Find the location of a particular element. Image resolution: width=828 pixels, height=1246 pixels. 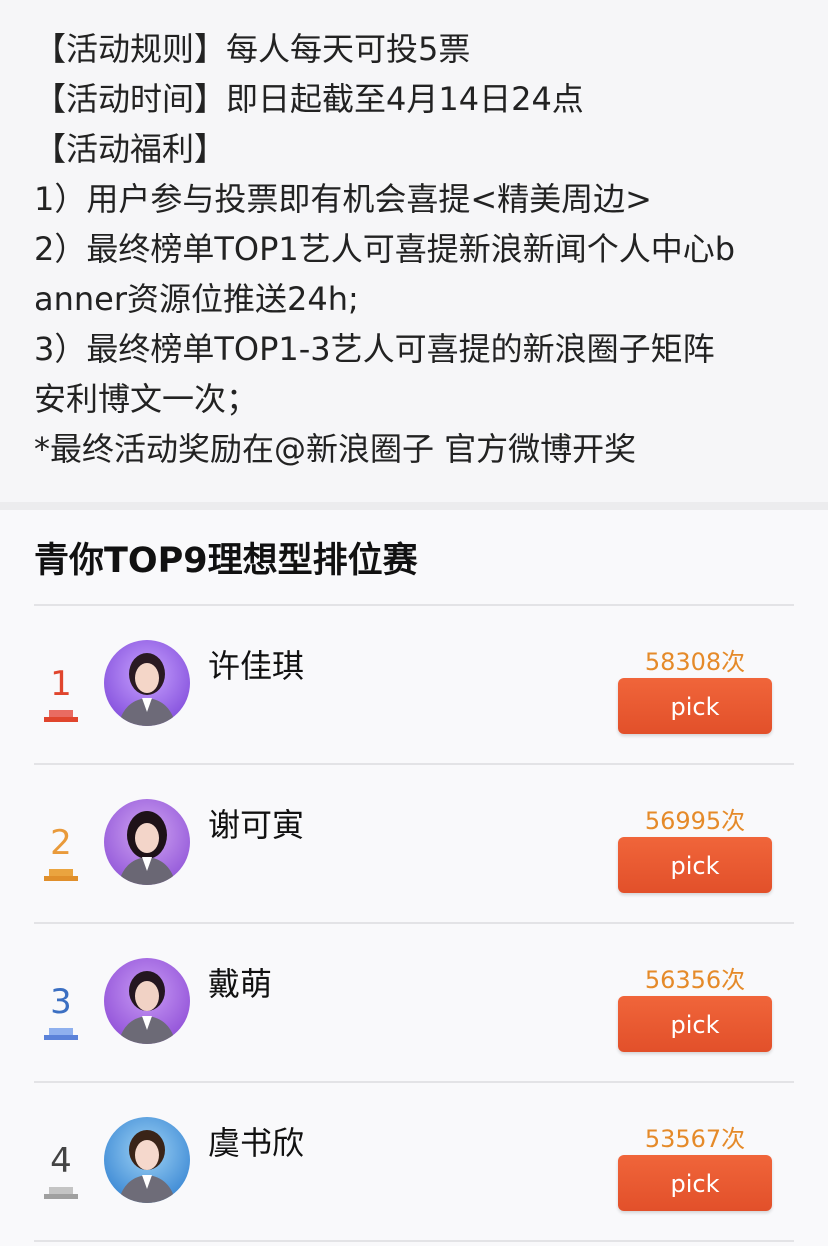

rules-line: 1）用户参与投票即有机会喜提<精美周边> is located at coordinates (343, 199).